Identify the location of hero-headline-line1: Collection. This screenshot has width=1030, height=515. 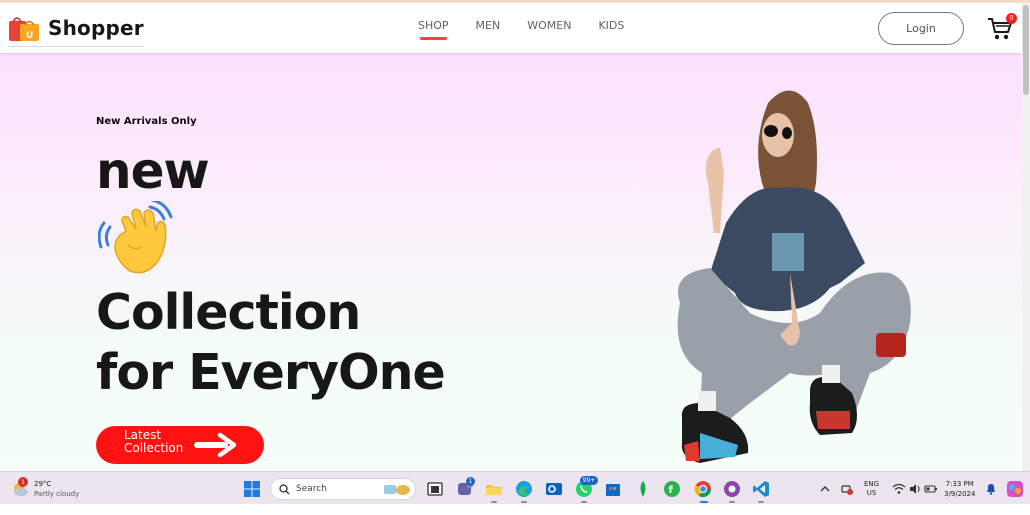
(228, 312).